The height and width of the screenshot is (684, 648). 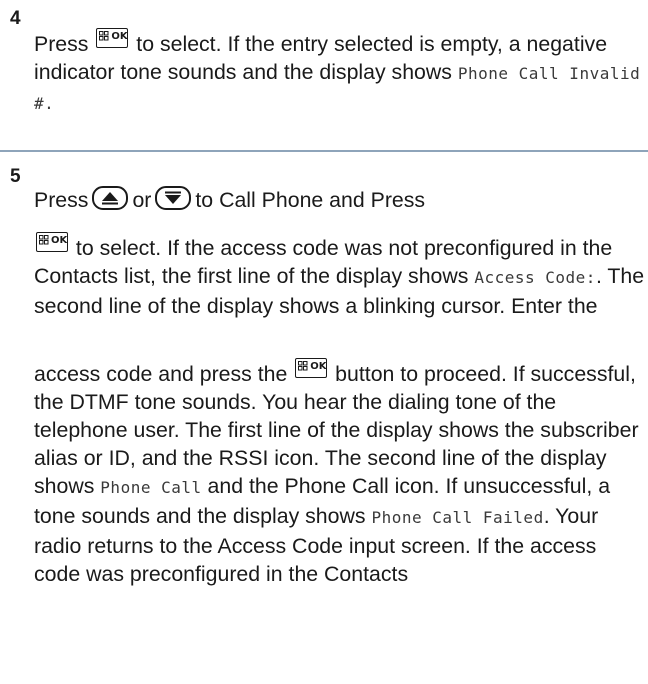 I want to click on step-number: 5, so click(x=15, y=176).